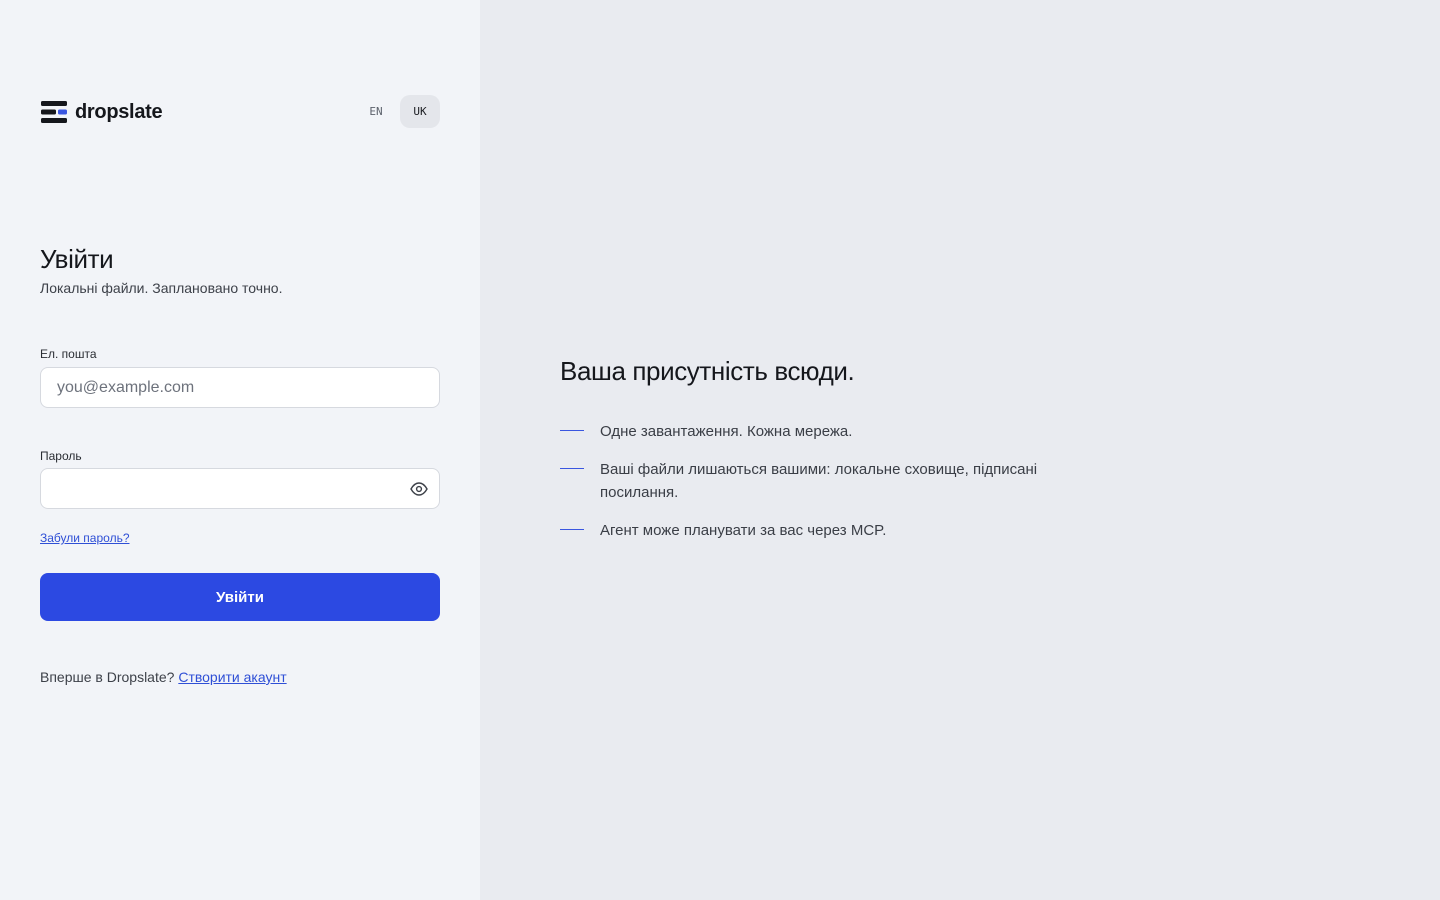 The height and width of the screenshot is (900, 1440). I want to click on feature-item: Одне завантаження. Кожна мережа., so click(820, 431).